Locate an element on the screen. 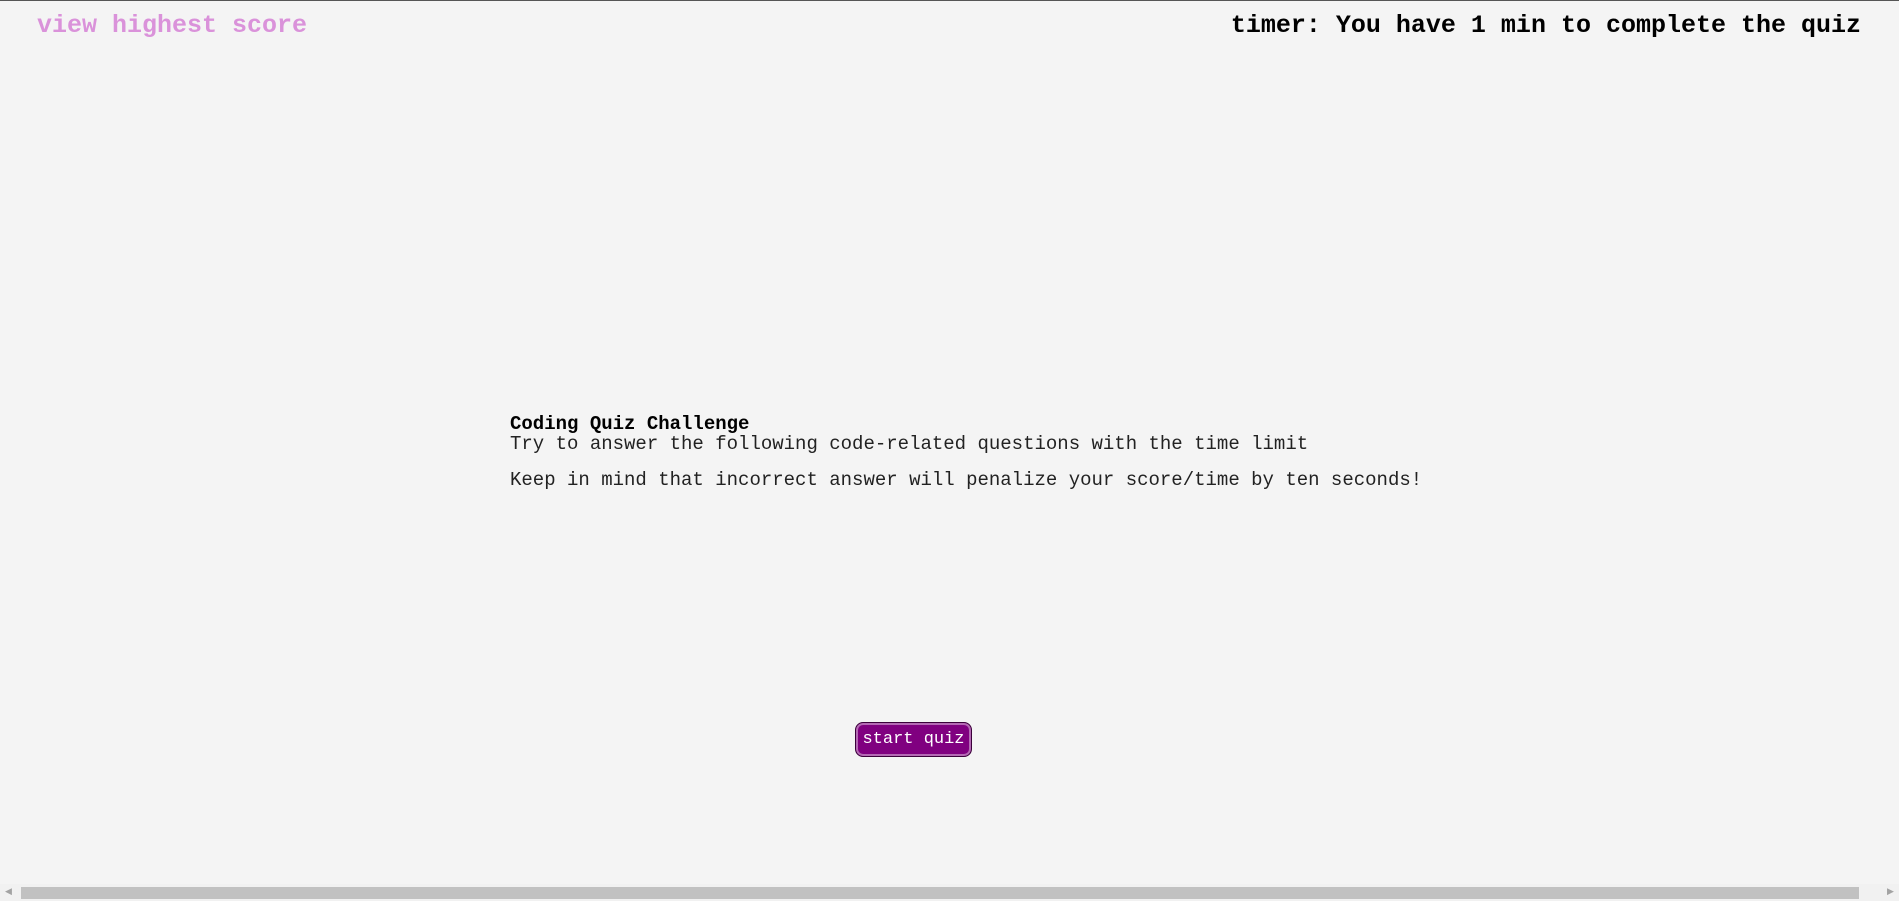 This screenshot has width=1899, height=901. quiz-title: Coding Quiz Challenge is located at coordinates (630, 424).